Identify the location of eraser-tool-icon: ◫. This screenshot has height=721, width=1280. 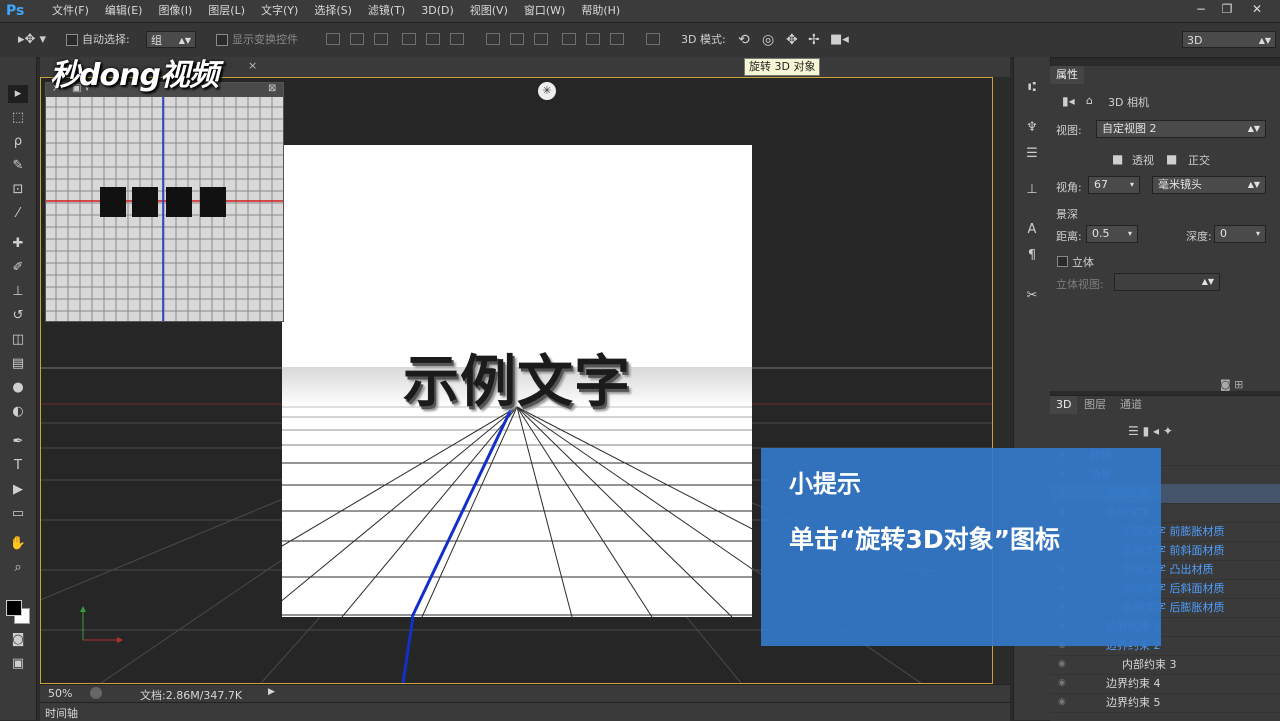
(18, 340).